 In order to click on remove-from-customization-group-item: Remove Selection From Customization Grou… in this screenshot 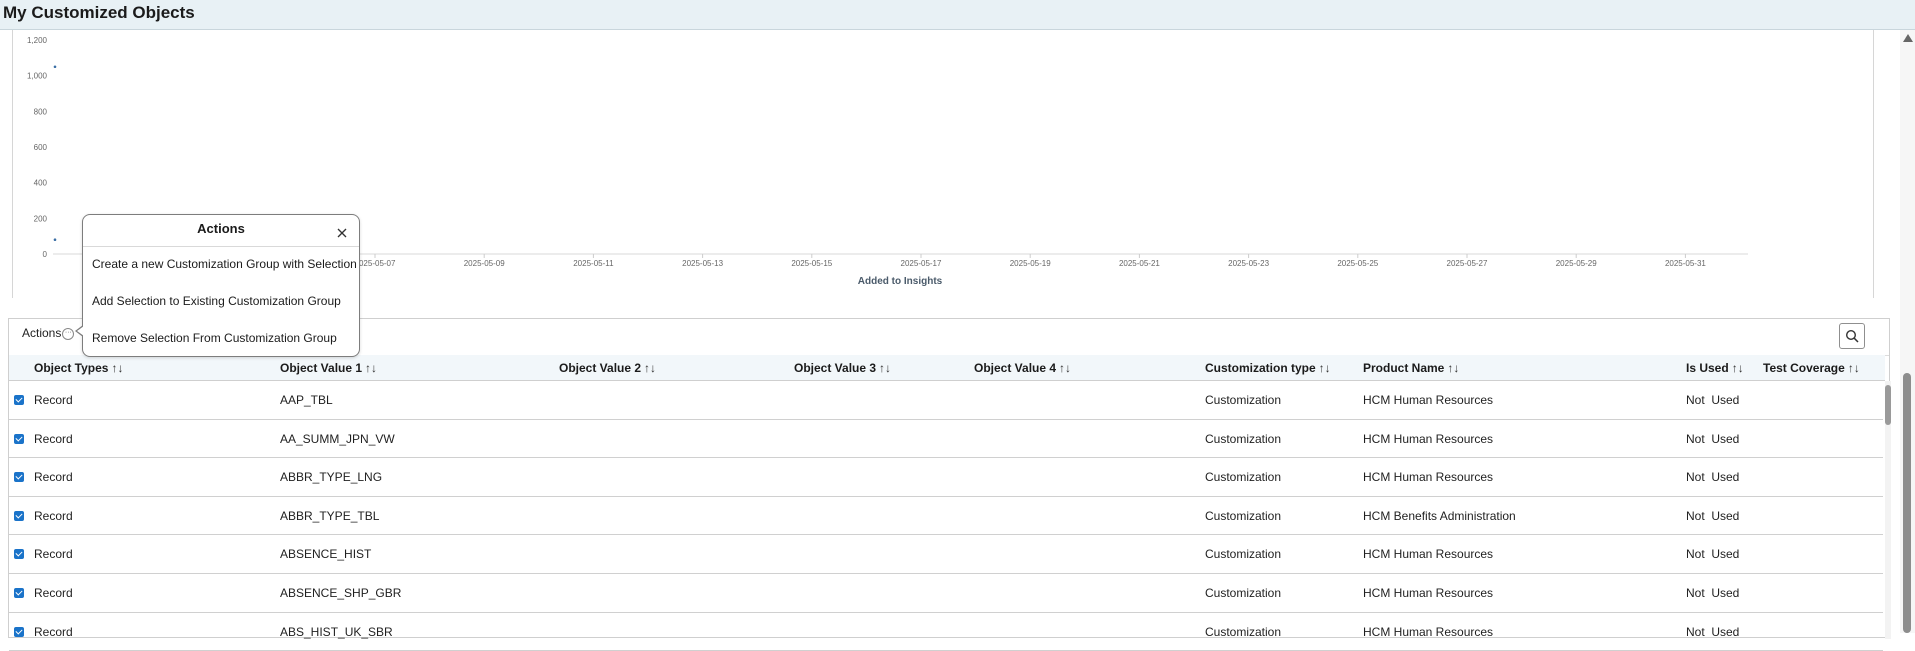, I will do `click(214, 338)`.